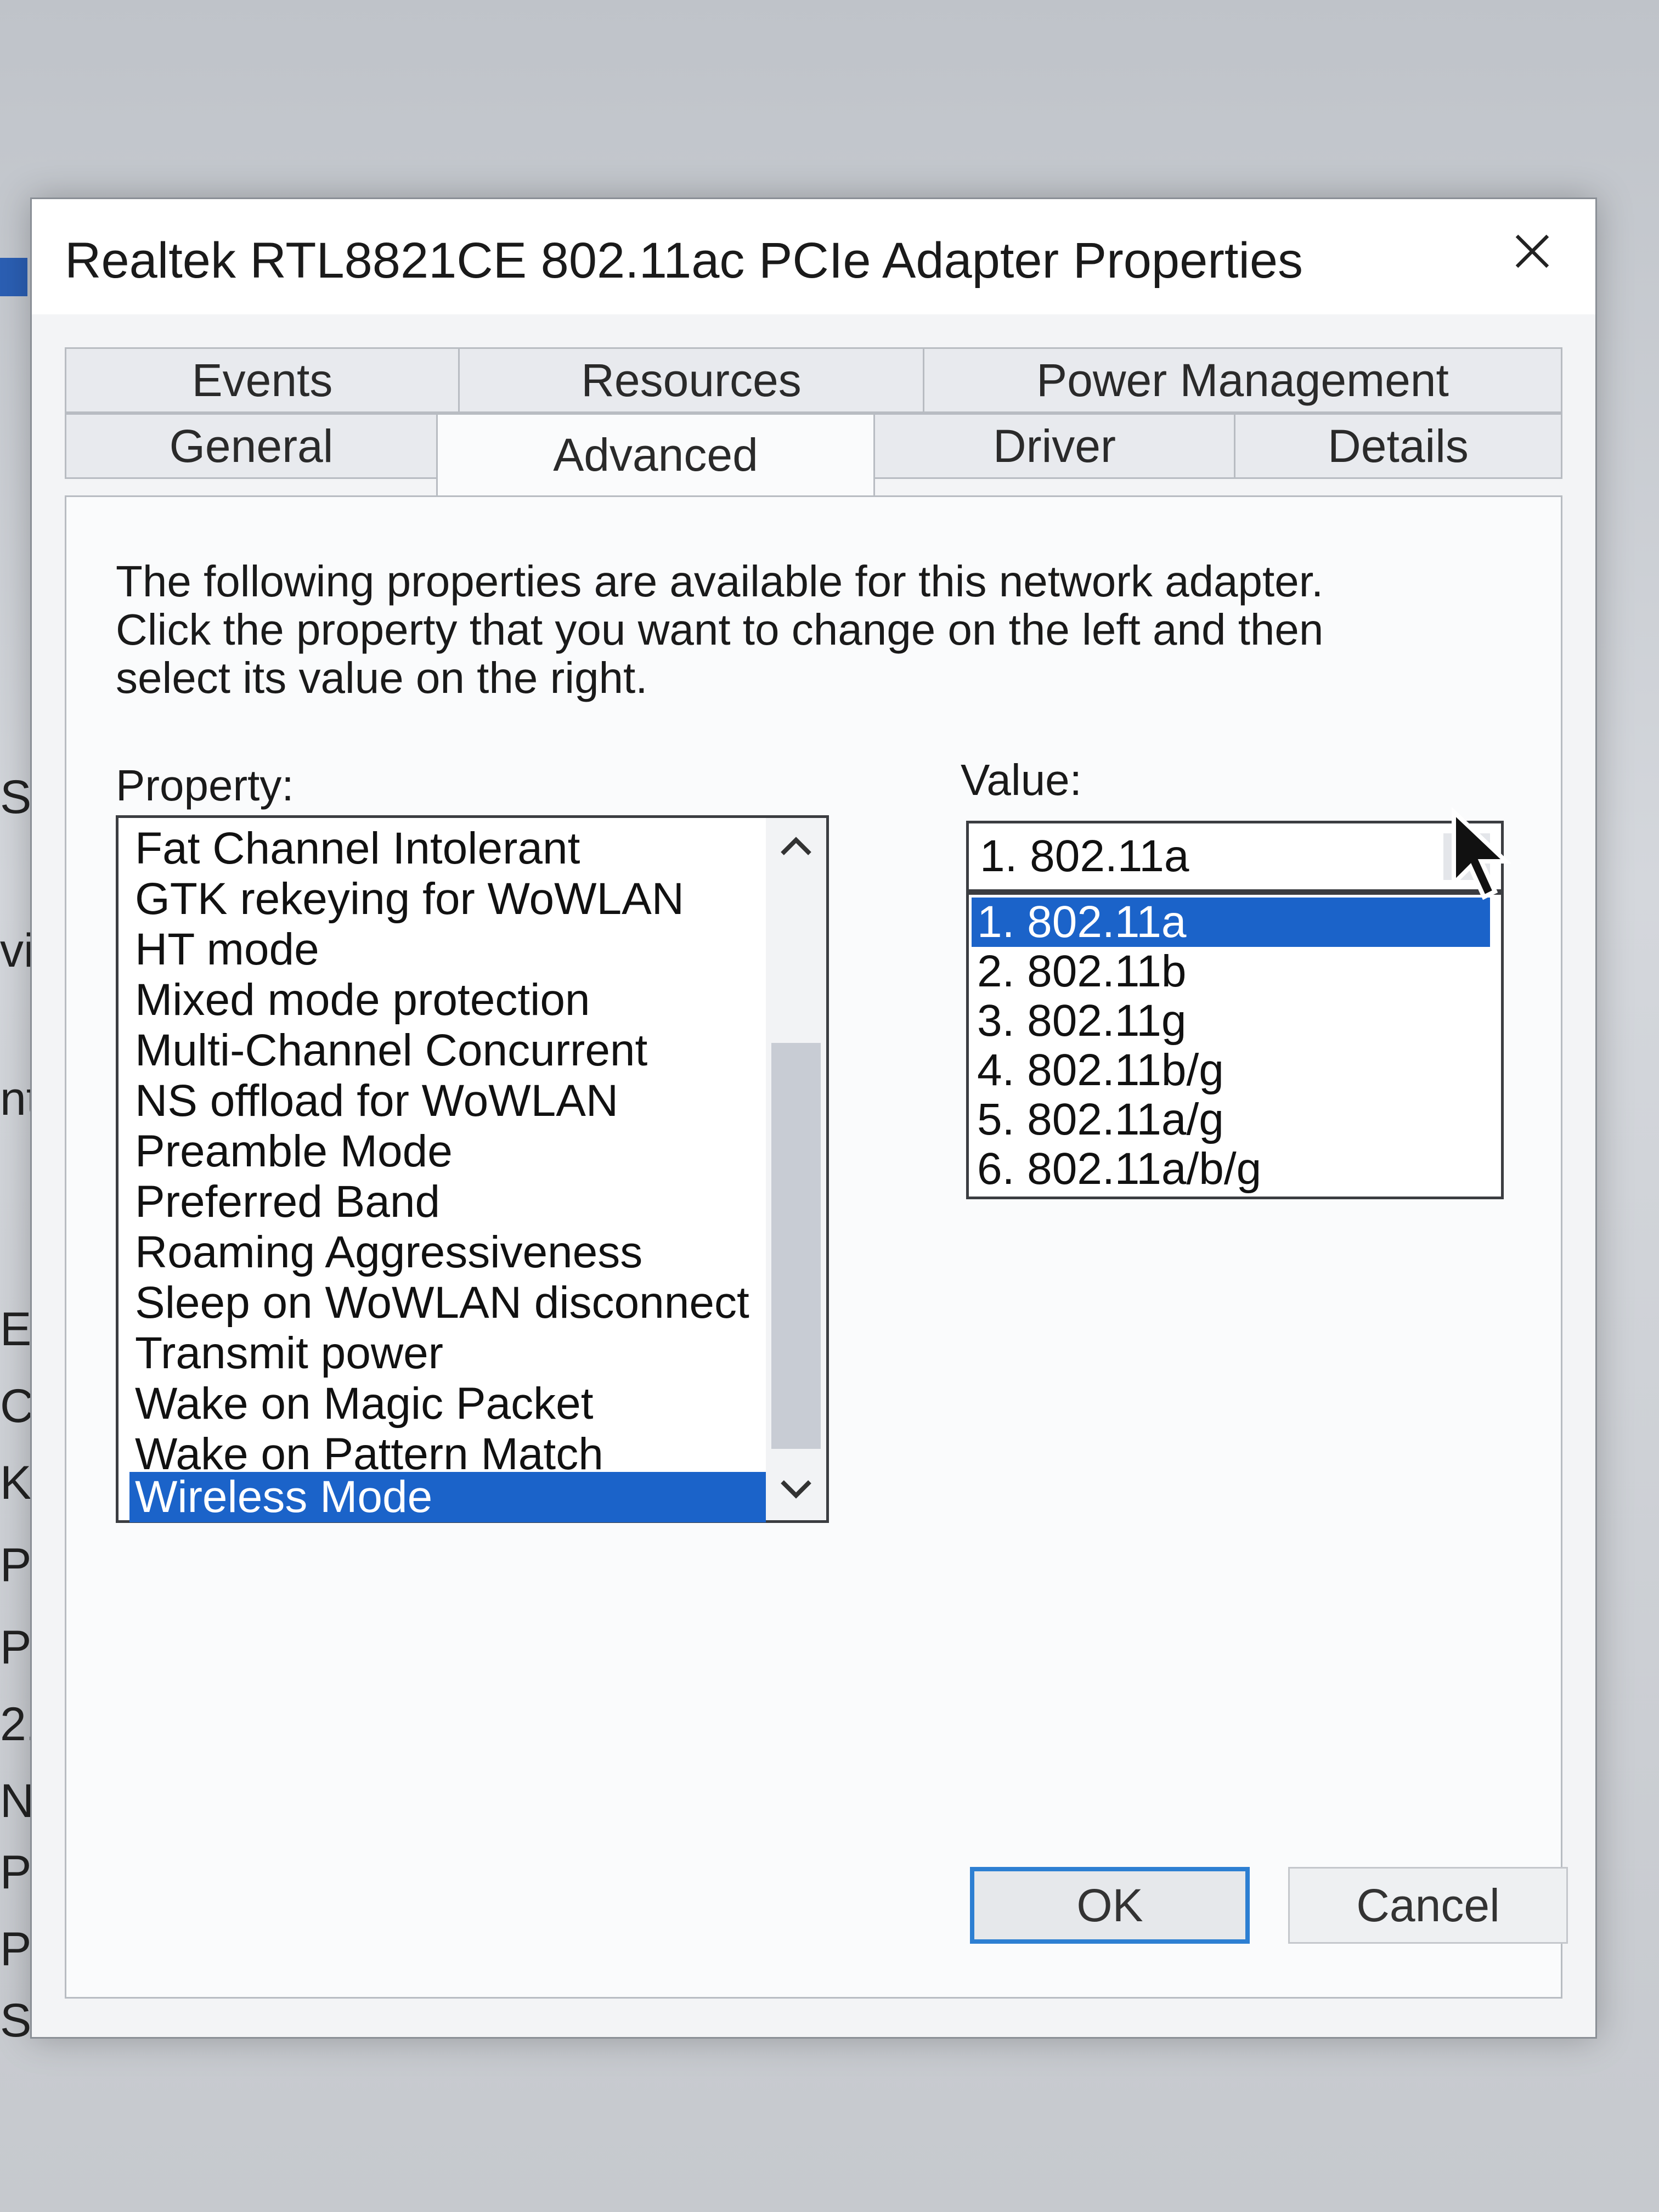 This screenshot has width=1659, height=2212. I want to click on option-item: 6. 802.11a/b/g, so click(1231, 1169).